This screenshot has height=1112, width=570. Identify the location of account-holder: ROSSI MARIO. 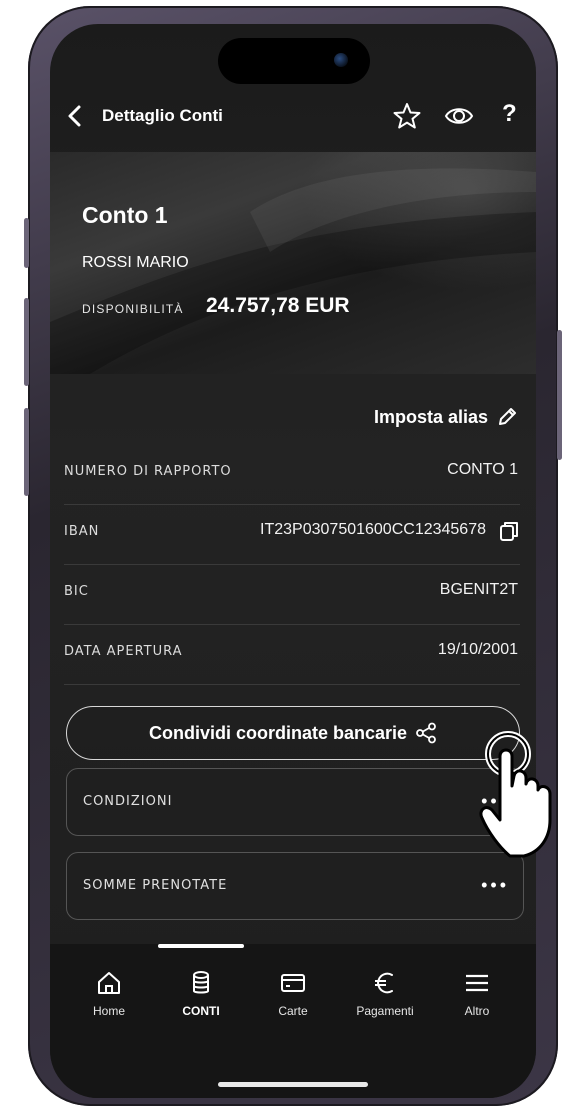
(135, 262).